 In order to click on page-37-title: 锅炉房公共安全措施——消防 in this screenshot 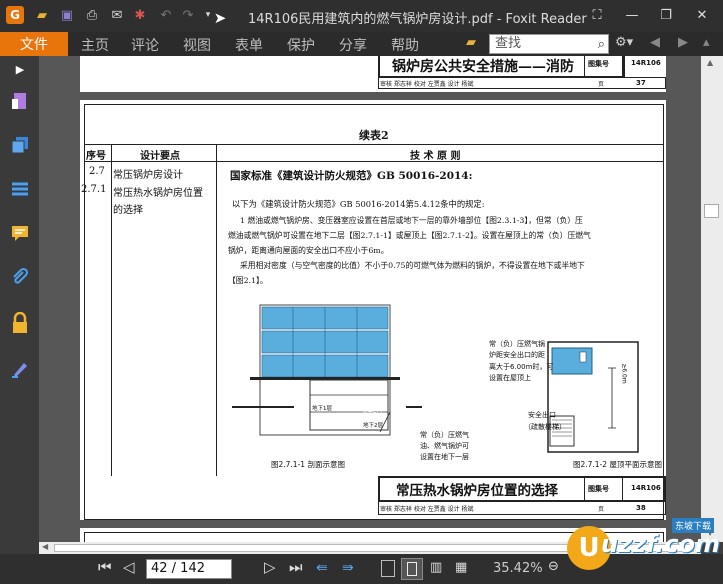, I will do `click(483, 67)`.